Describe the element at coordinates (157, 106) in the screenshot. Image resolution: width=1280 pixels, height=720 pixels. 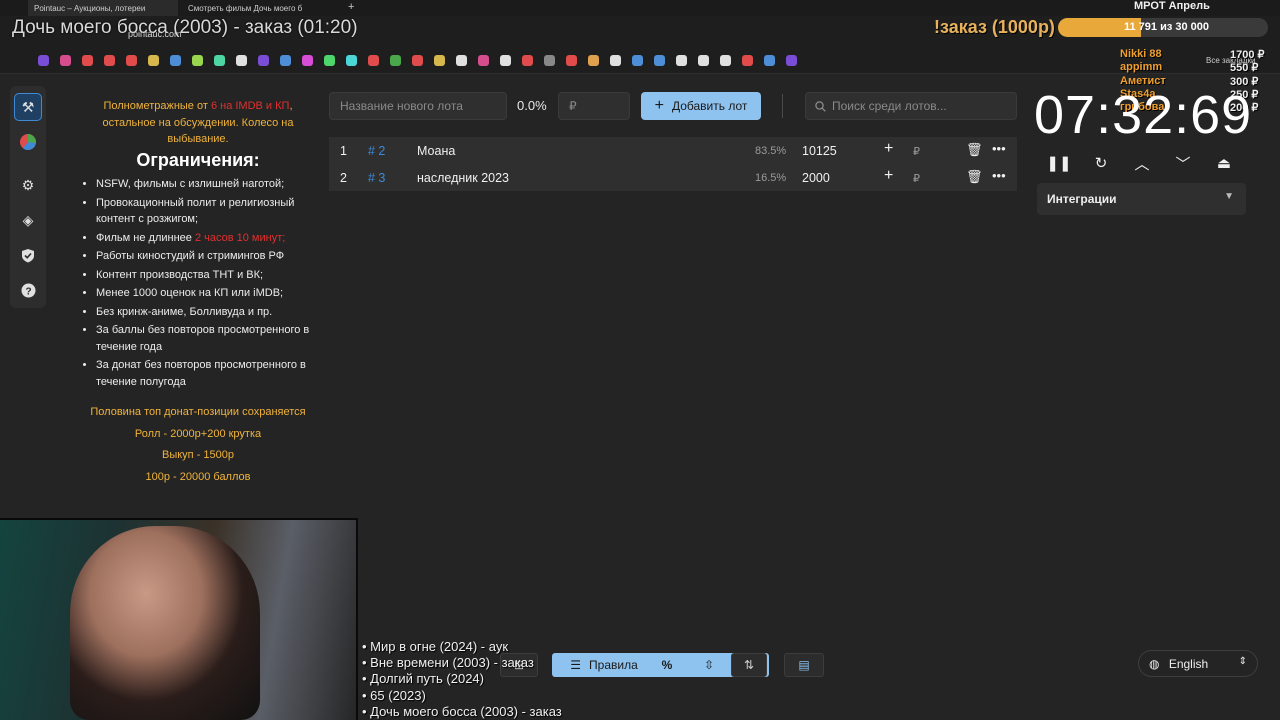
I see `rules-intro-text: Полнометражные от` at that location.